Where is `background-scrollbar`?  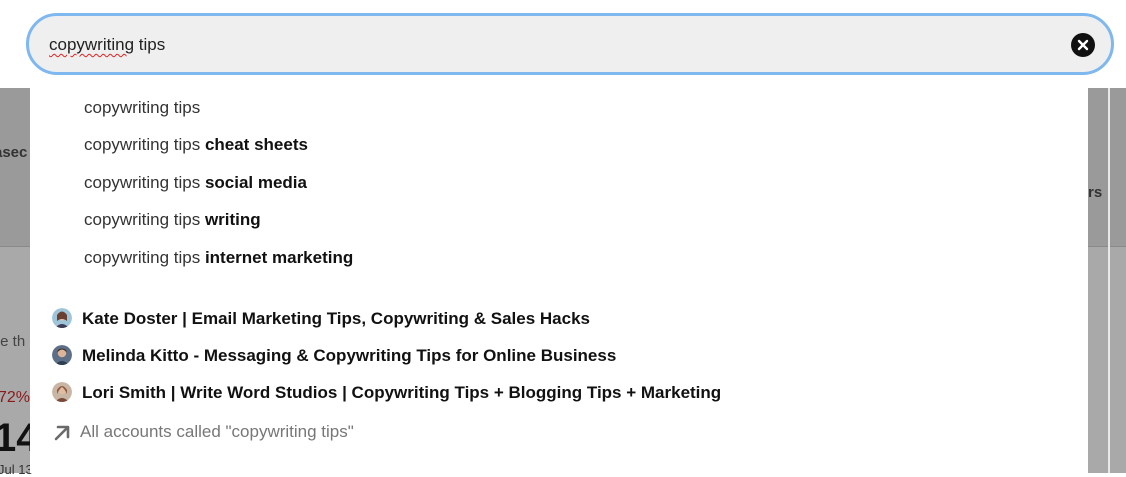
background-scrollbar is located at coordinates (1109, 280).